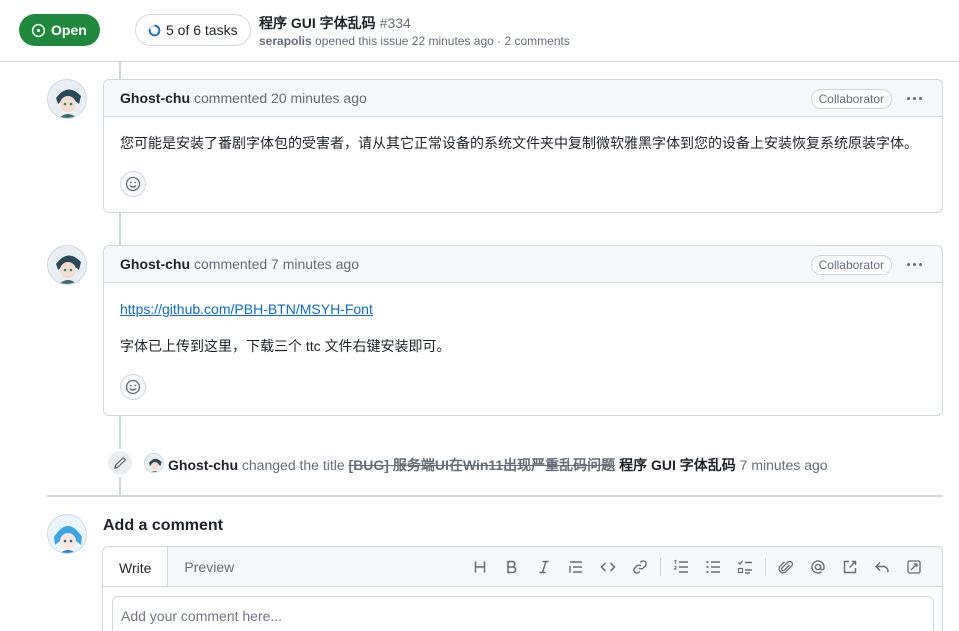  I want to click on timeline-divider, so click(495, 496).